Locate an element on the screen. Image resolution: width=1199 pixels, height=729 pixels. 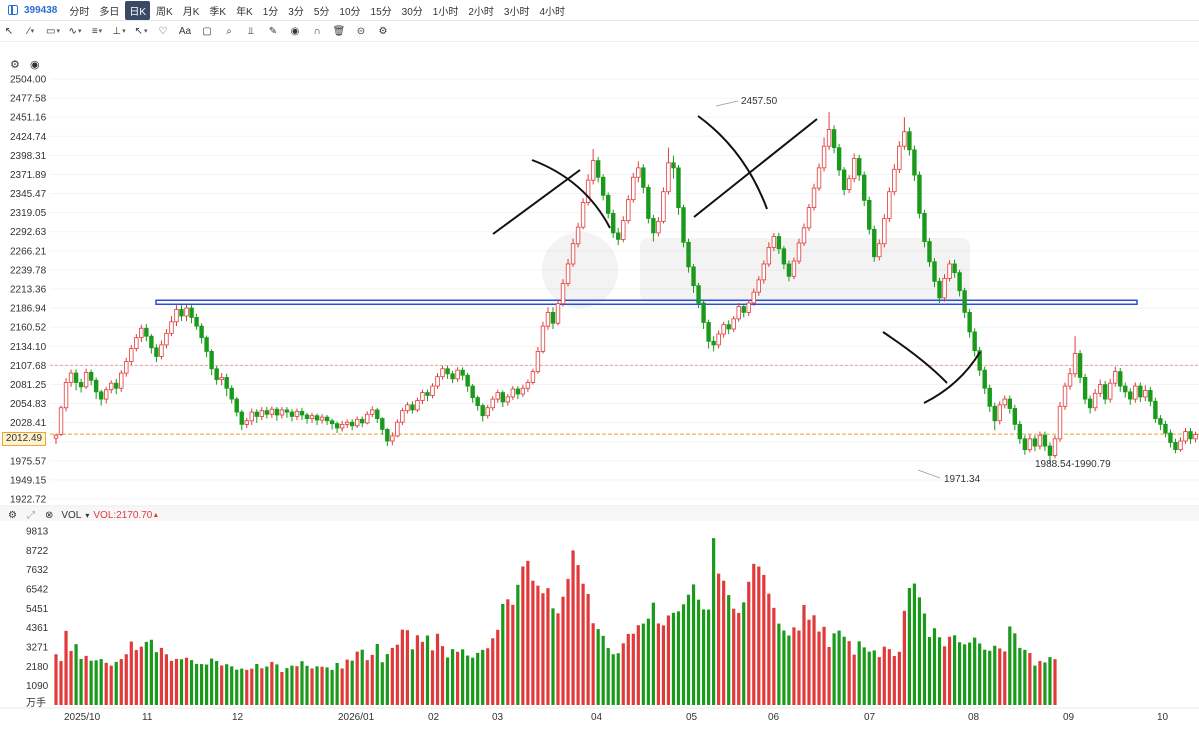
current-price-tag: 2012.49 is located at coordinates (24, 439).